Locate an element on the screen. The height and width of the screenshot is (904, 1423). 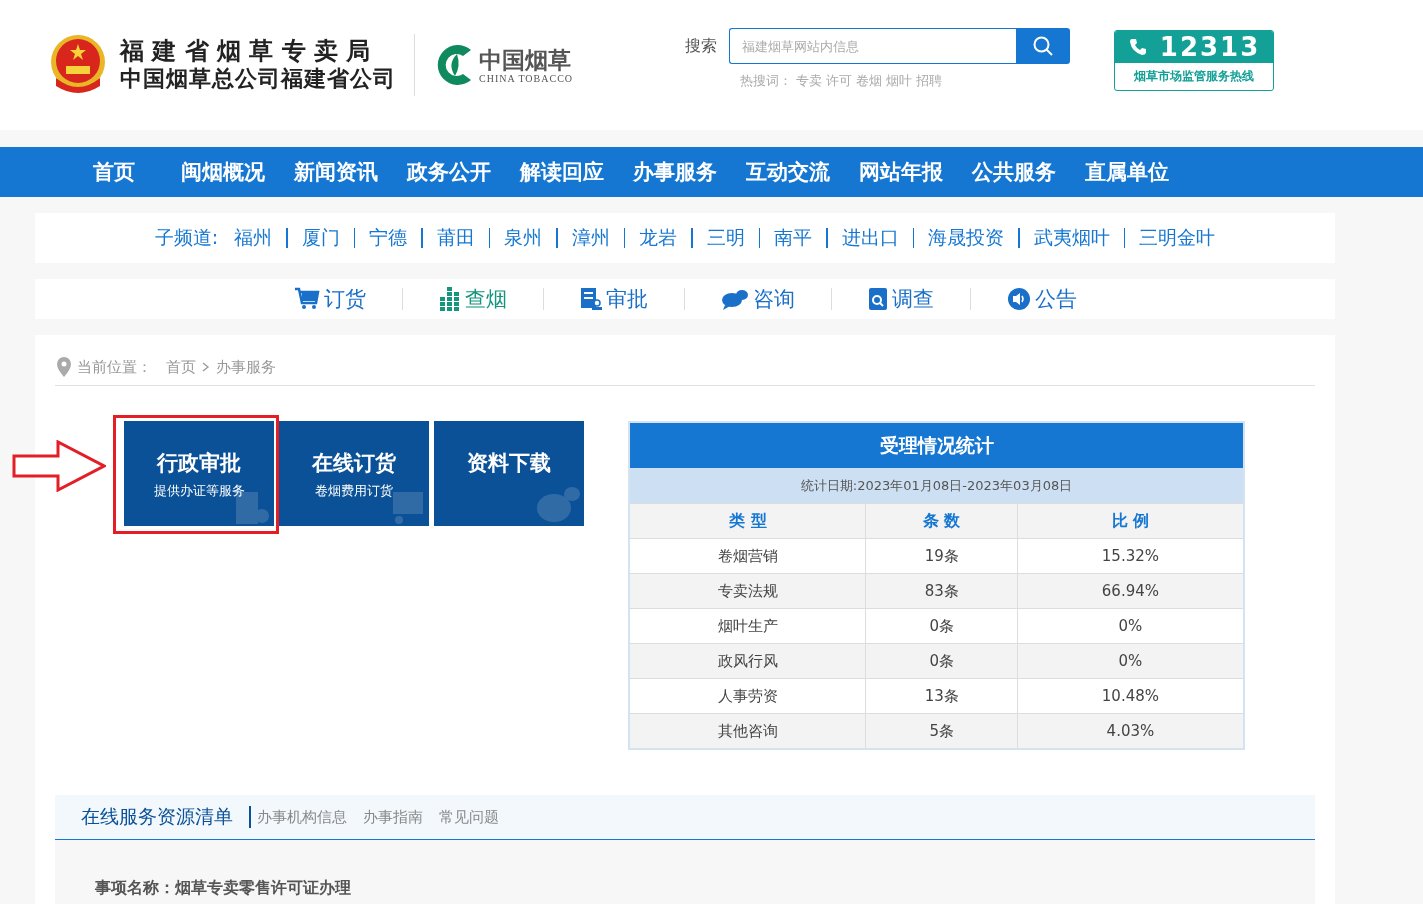
brand-english: CHINA TOBACCO is located at coordinates (526, 78).